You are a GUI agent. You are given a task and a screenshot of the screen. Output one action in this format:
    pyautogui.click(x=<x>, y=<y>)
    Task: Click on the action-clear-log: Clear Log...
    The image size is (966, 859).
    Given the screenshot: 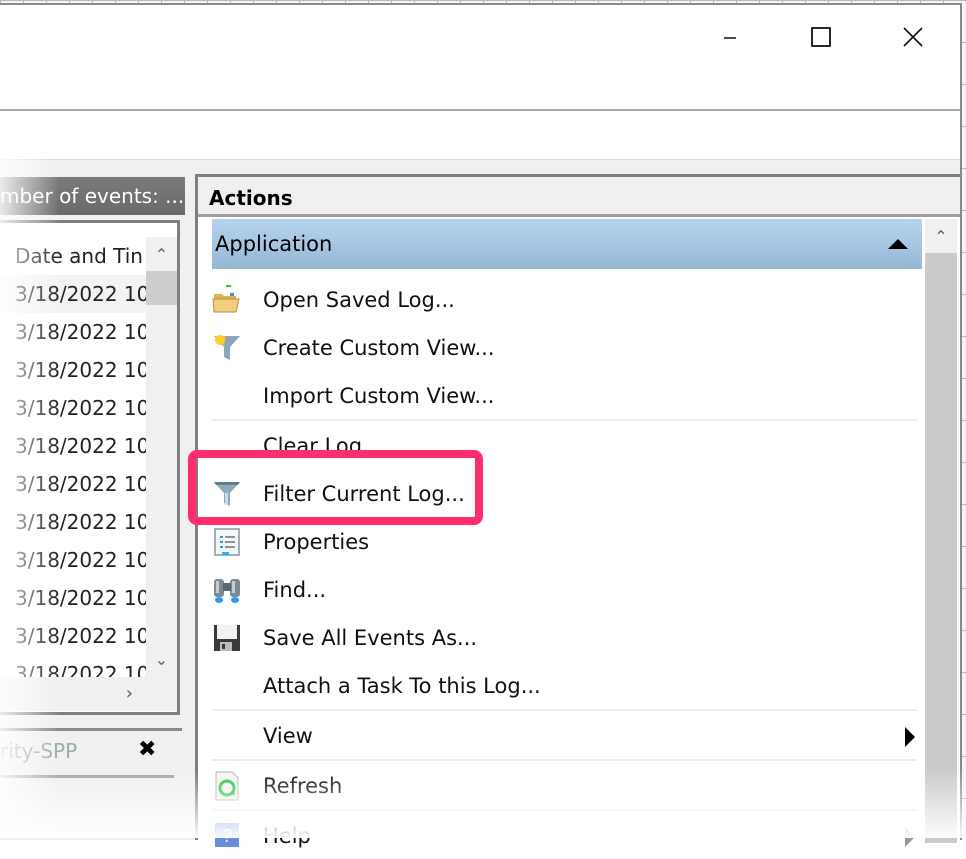 What is the action you would take?
    pyautogui.click(x=564, y=446)
    